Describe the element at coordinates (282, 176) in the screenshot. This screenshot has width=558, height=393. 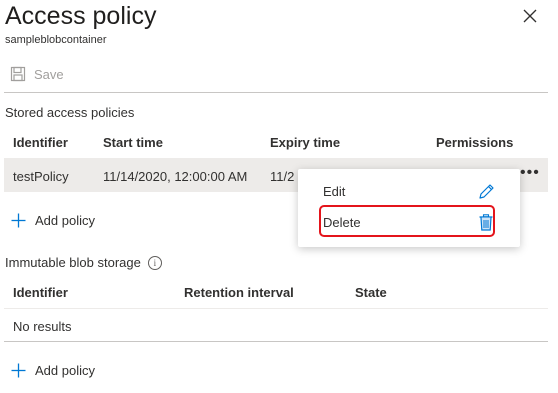
I see `row-expiry-time: 11/2` at that location.